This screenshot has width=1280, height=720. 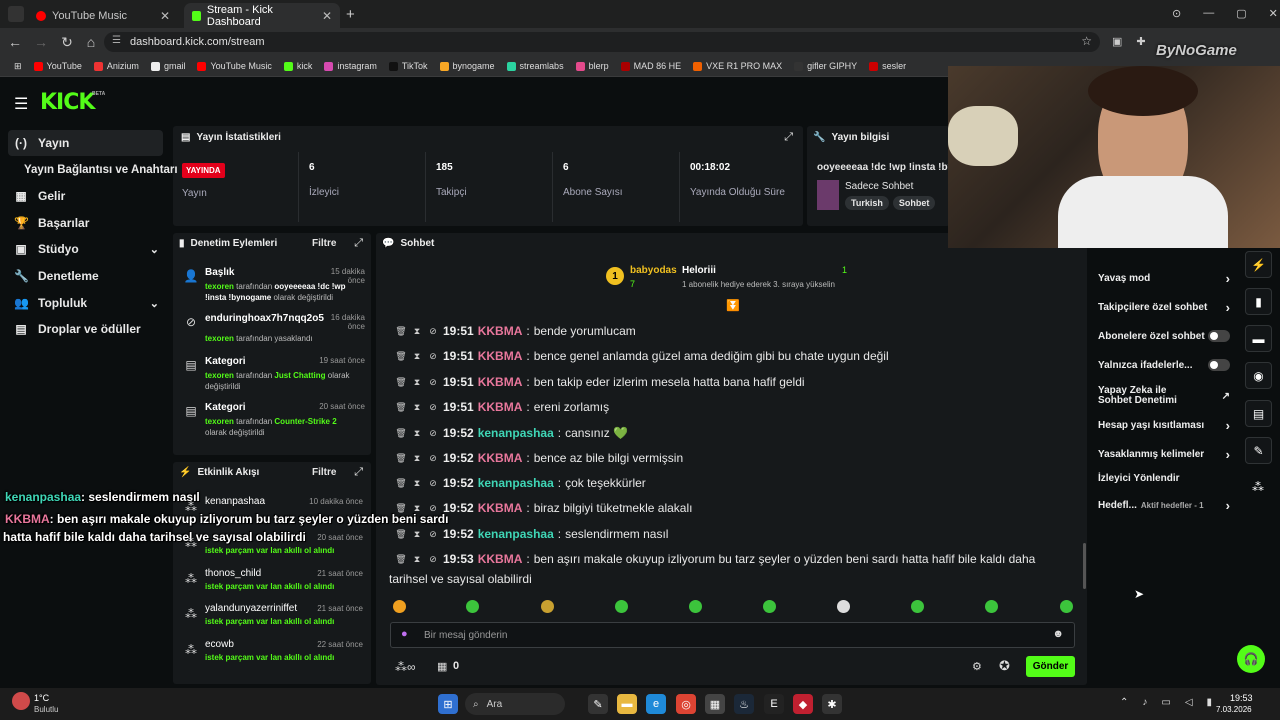 I want to click on app-icon: ◆, so click(x=803, y=704).